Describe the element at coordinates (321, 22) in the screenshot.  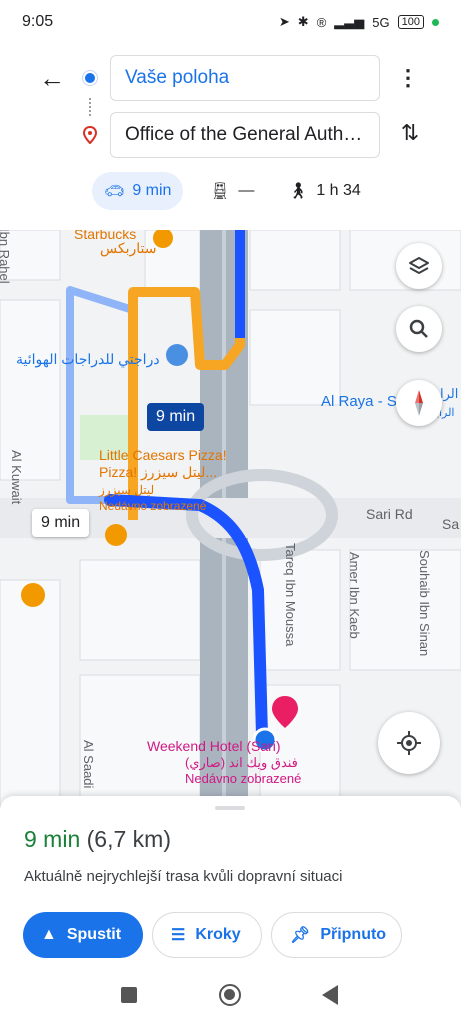
I see `registered-icon: ®` at that location.